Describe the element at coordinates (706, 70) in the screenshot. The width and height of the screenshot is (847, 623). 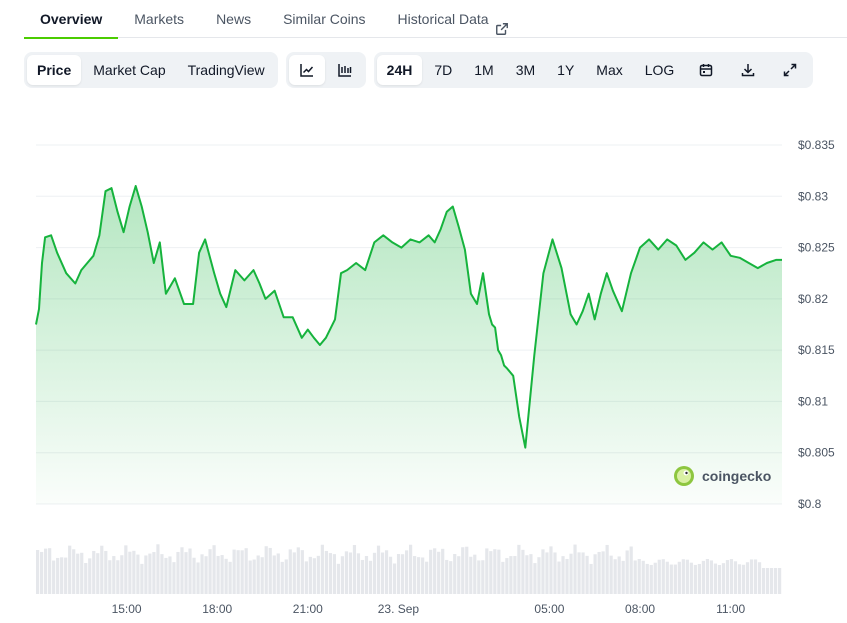
I see `calendar-button` at that location.